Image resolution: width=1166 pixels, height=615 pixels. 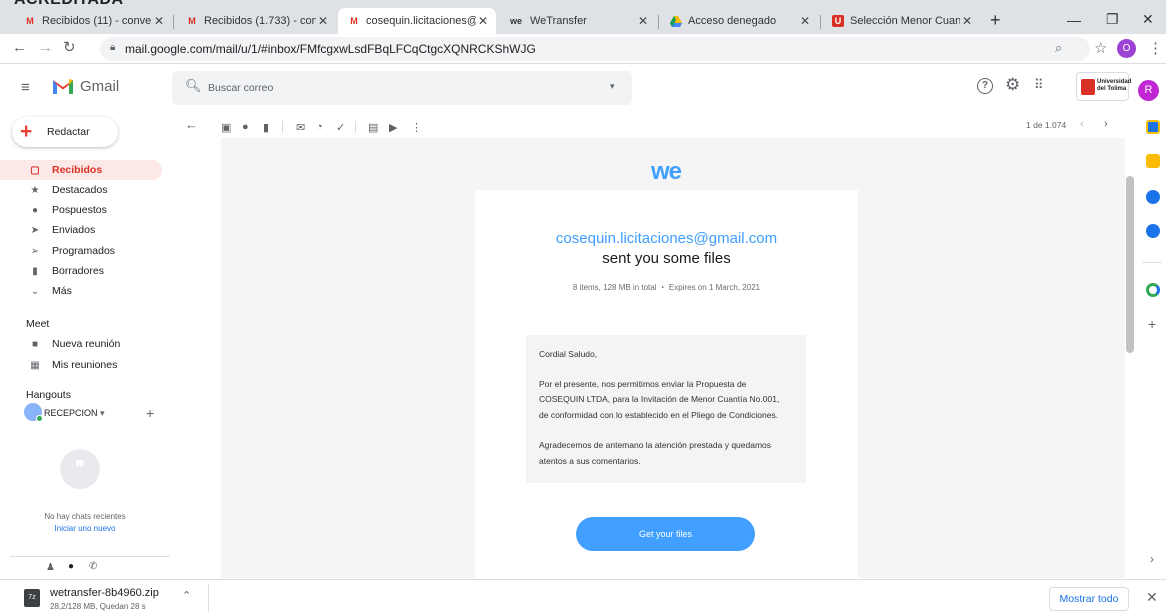 What do you see at coordinates (191, 124) in the screenshot?
I see `back-to-inbox-icon: ←` at bounding box center [191, 124].